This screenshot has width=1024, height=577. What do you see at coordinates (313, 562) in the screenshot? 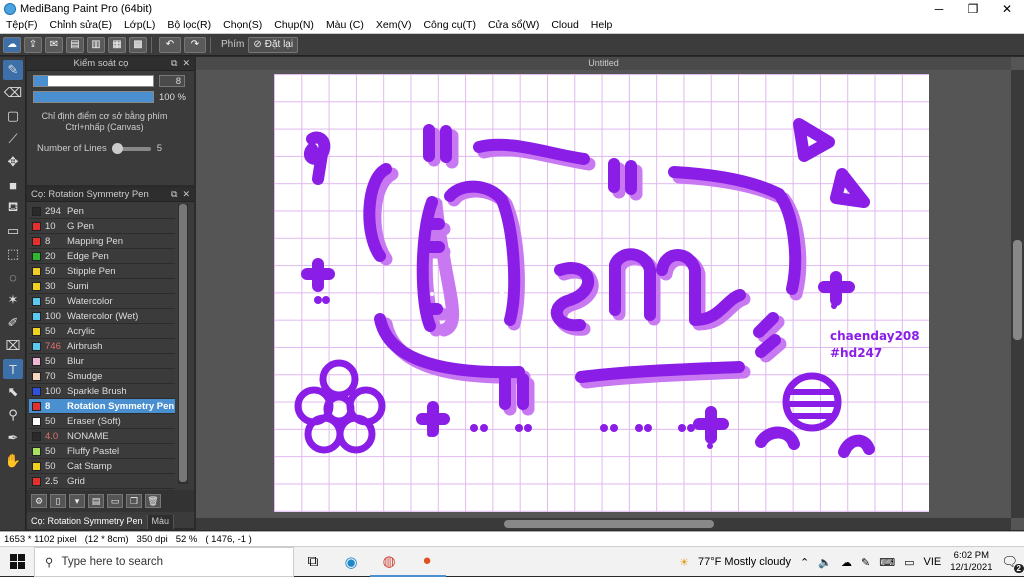
I see `task-view-icon: ⧉` at bounding box center [313, 562].